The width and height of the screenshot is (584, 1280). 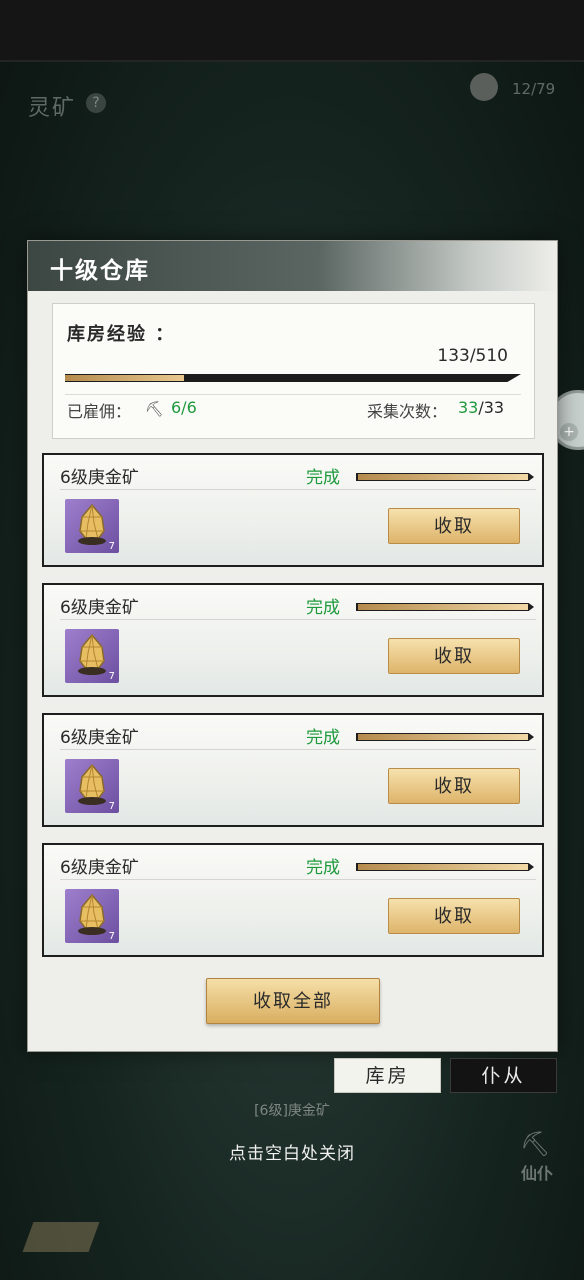 I want to click on panel-header: 十级仓库, so click(x=292, y=266).